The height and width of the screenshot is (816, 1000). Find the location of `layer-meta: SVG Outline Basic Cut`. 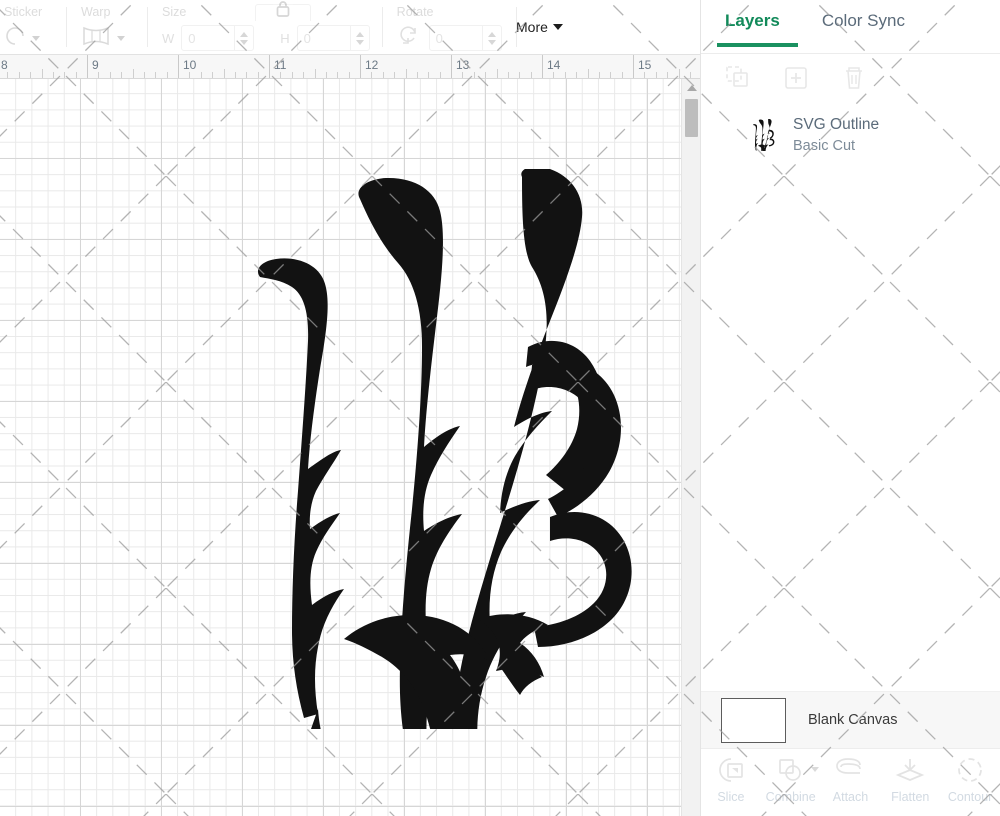

layer-meta: SVG Outline Basic Cut is located at coordinates (836, 135).